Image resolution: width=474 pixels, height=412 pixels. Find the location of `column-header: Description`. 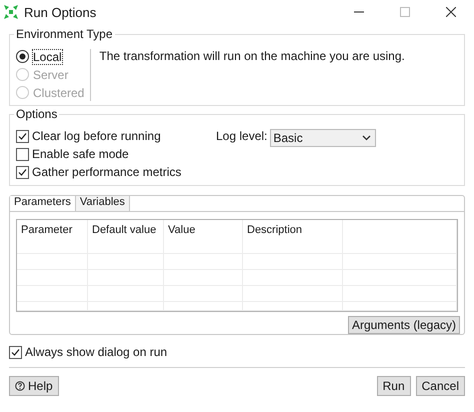

column-header: Description is located at coordinates (293, 237).